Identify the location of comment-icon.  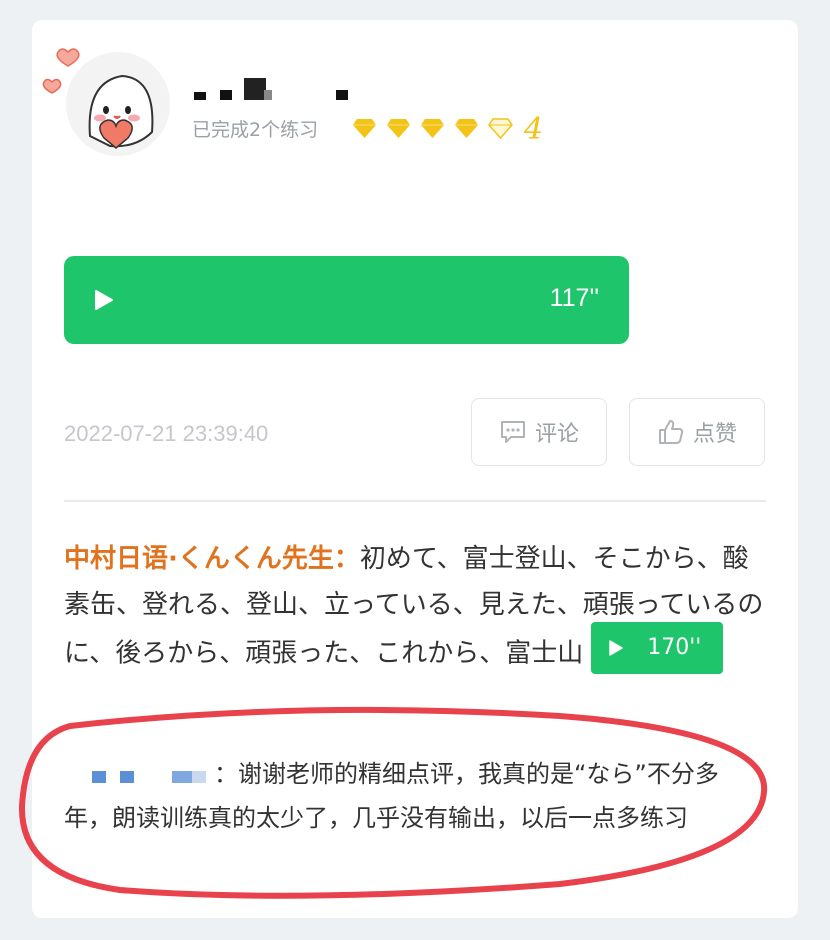
(512, 432).